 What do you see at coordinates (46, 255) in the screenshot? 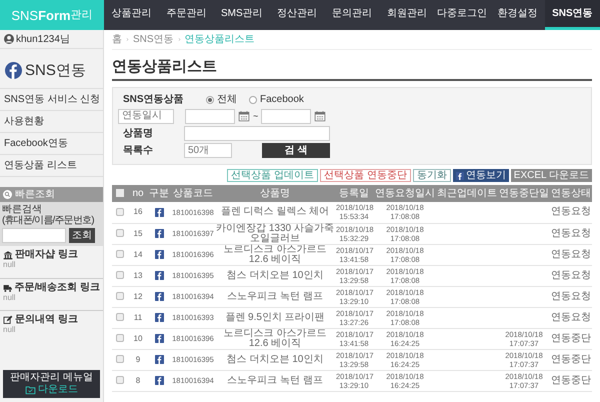
I see `link-label: 판매자샵 링크` at bounding box center [46, 255].